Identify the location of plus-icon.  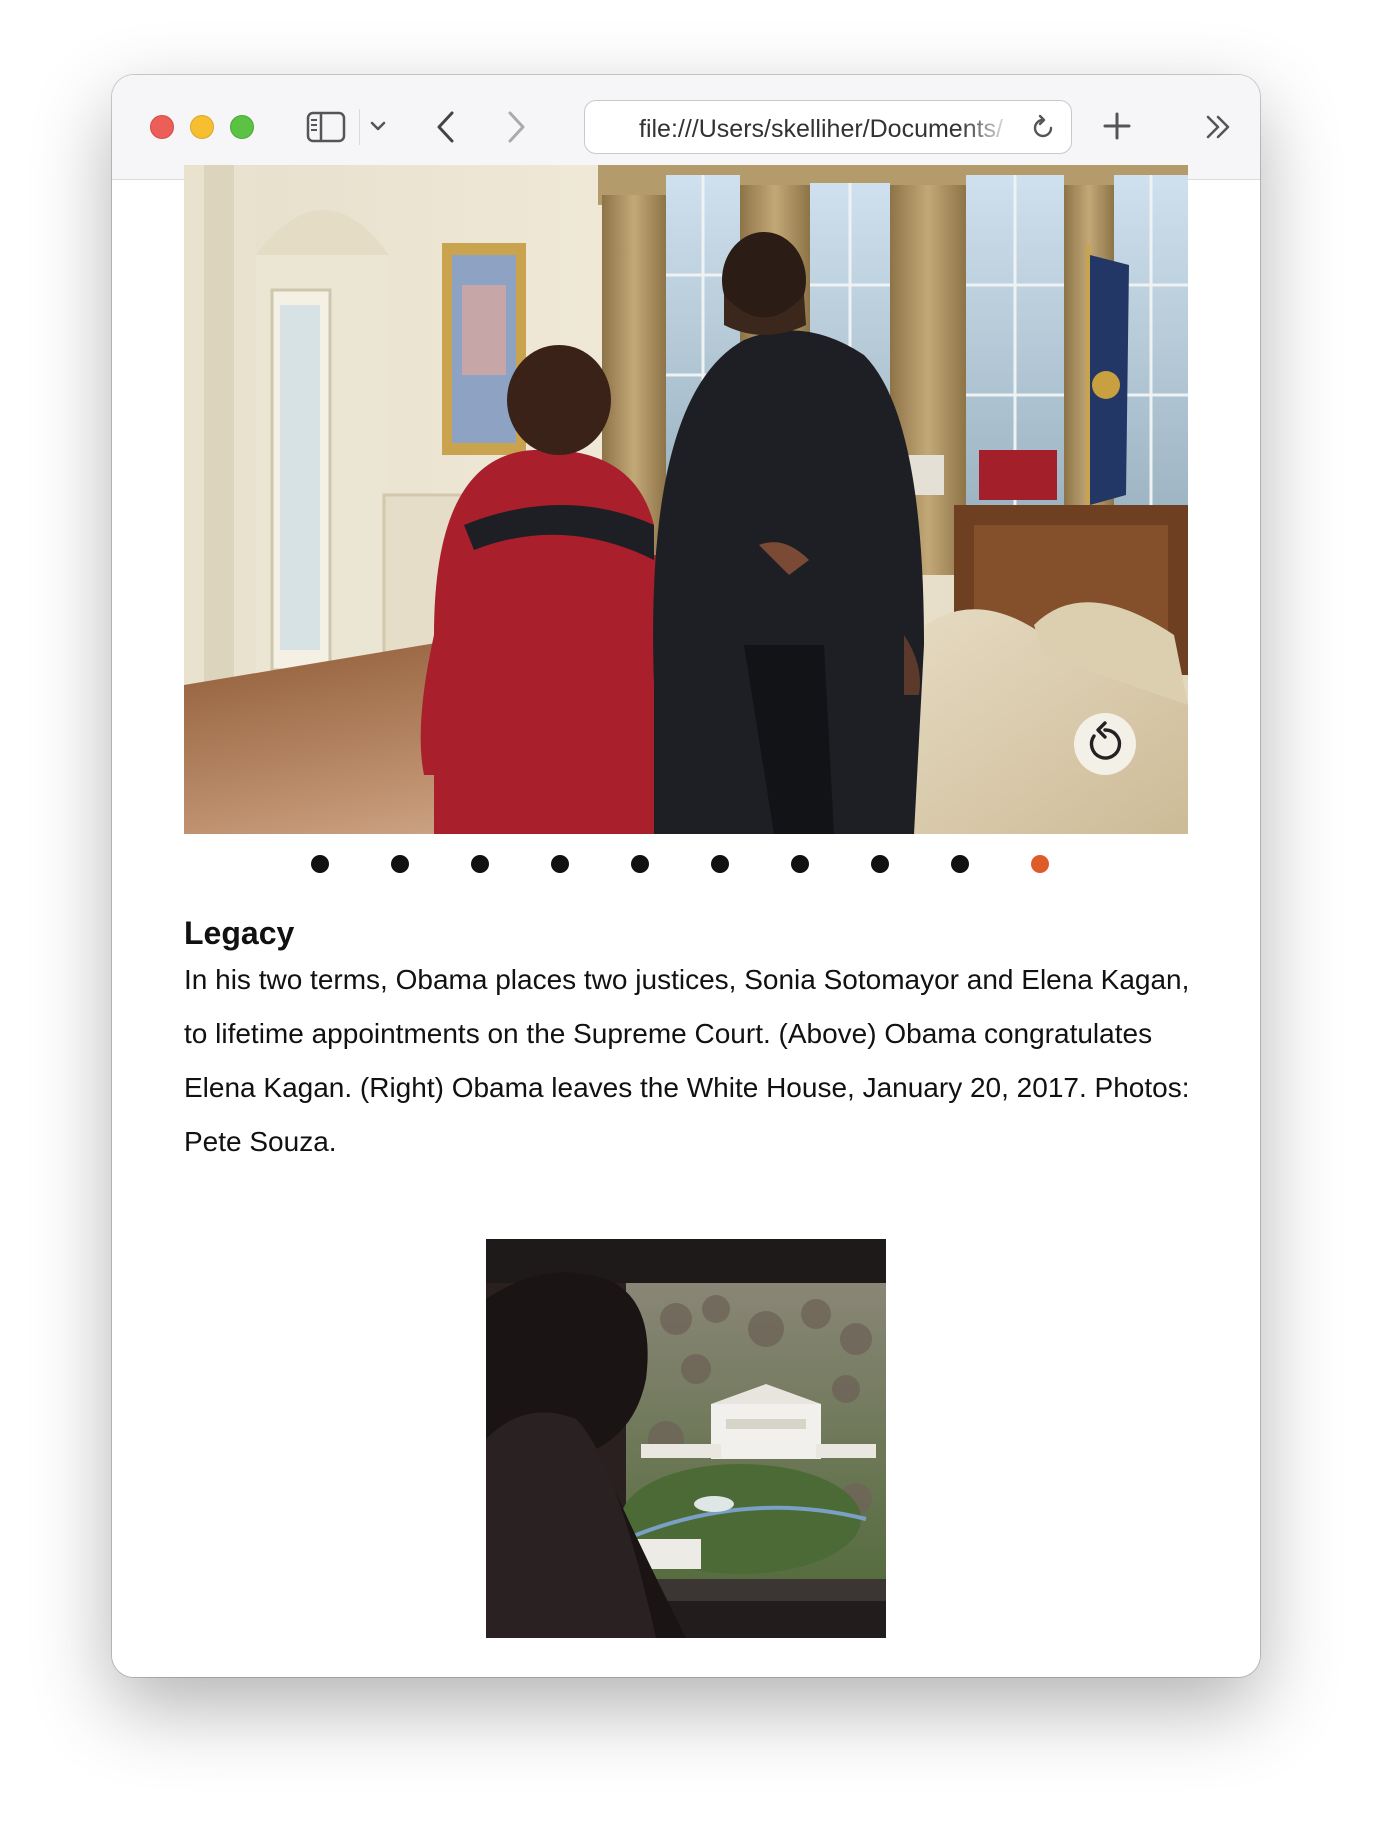
(1117, 126).